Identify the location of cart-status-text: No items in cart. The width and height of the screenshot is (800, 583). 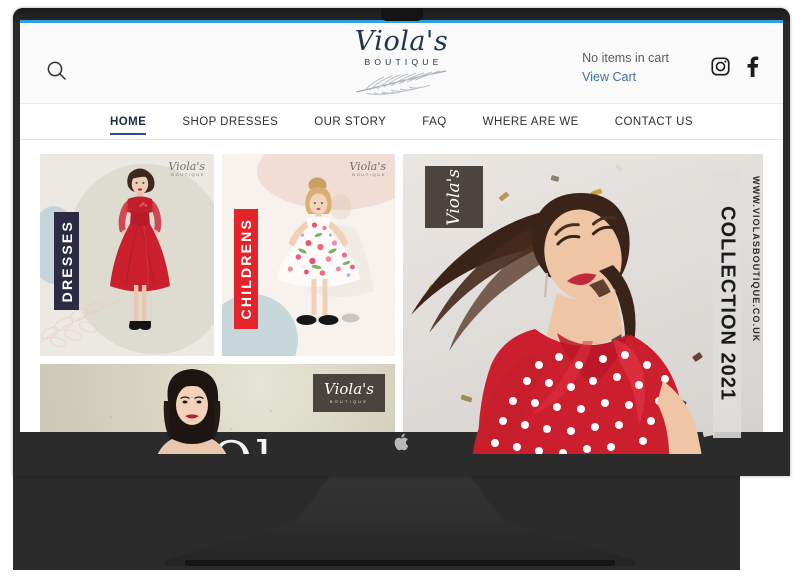
(625, 58).